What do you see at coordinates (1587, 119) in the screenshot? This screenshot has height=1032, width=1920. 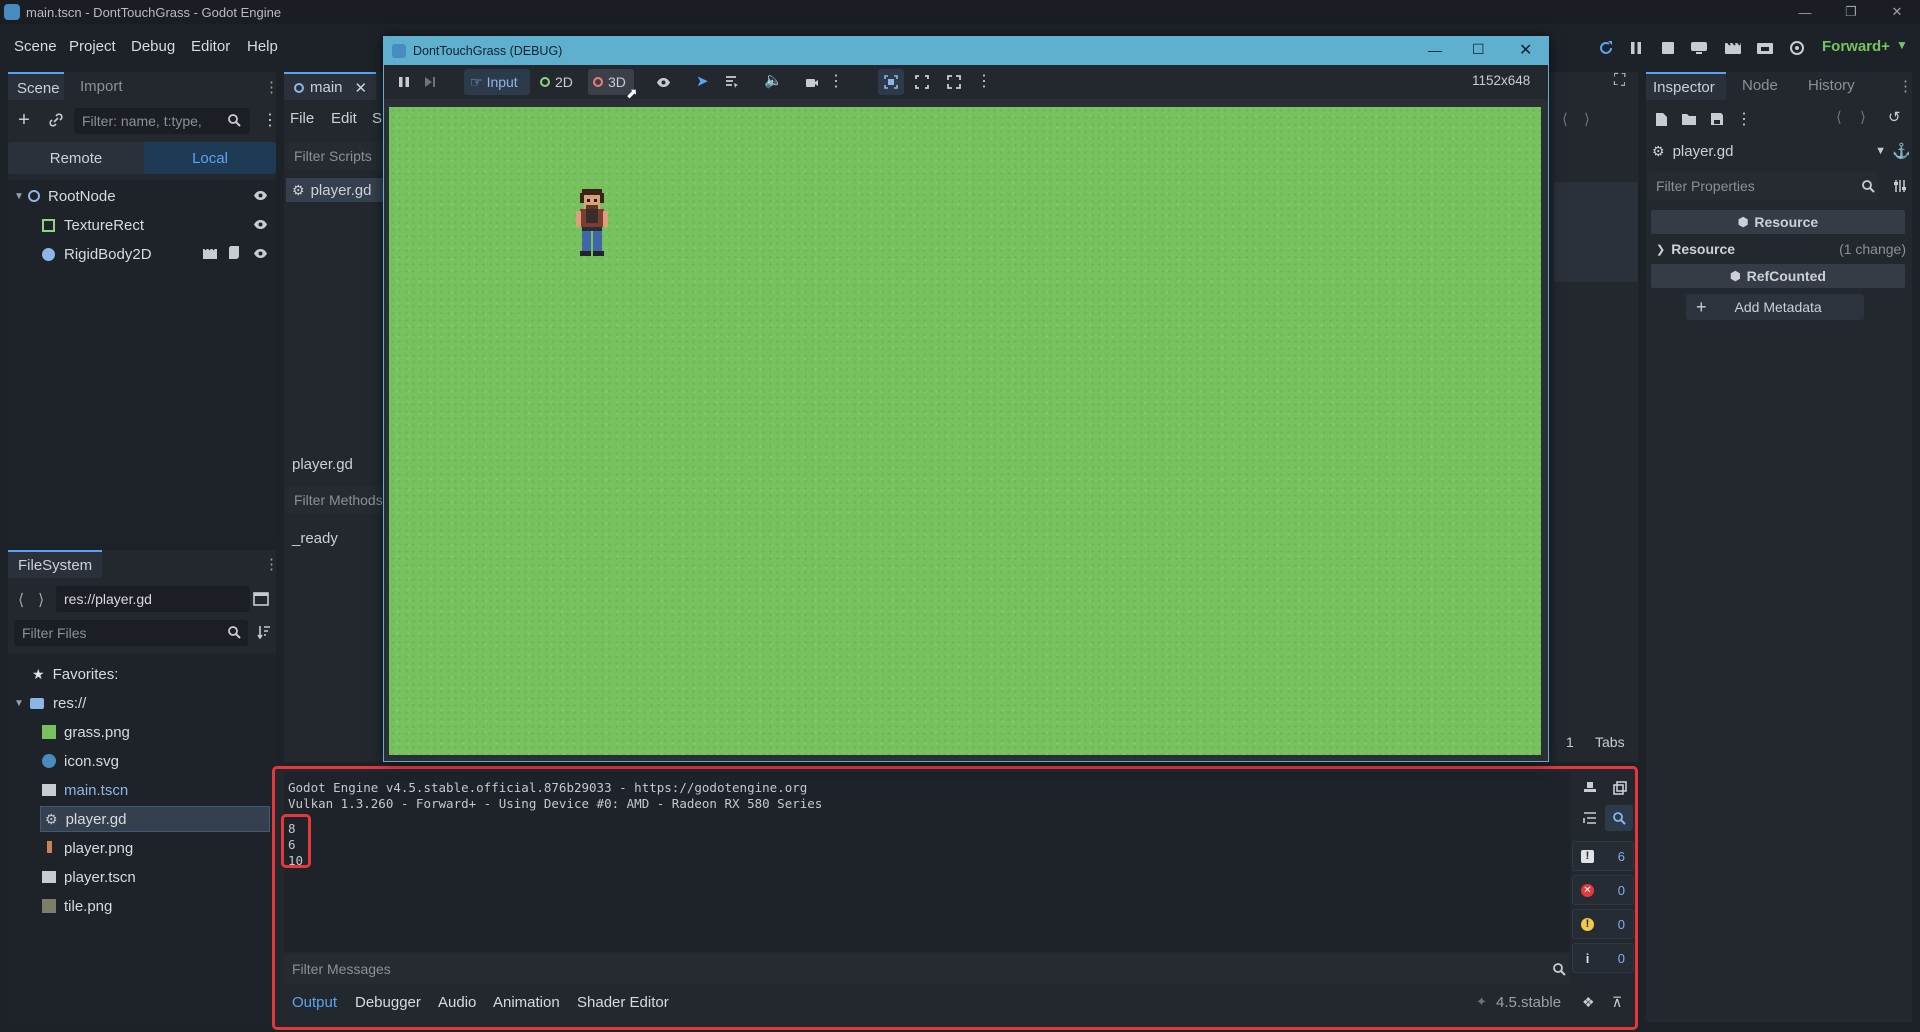 I see `nav-forward-icon: ⟩` at bounding box center [1587, 119].